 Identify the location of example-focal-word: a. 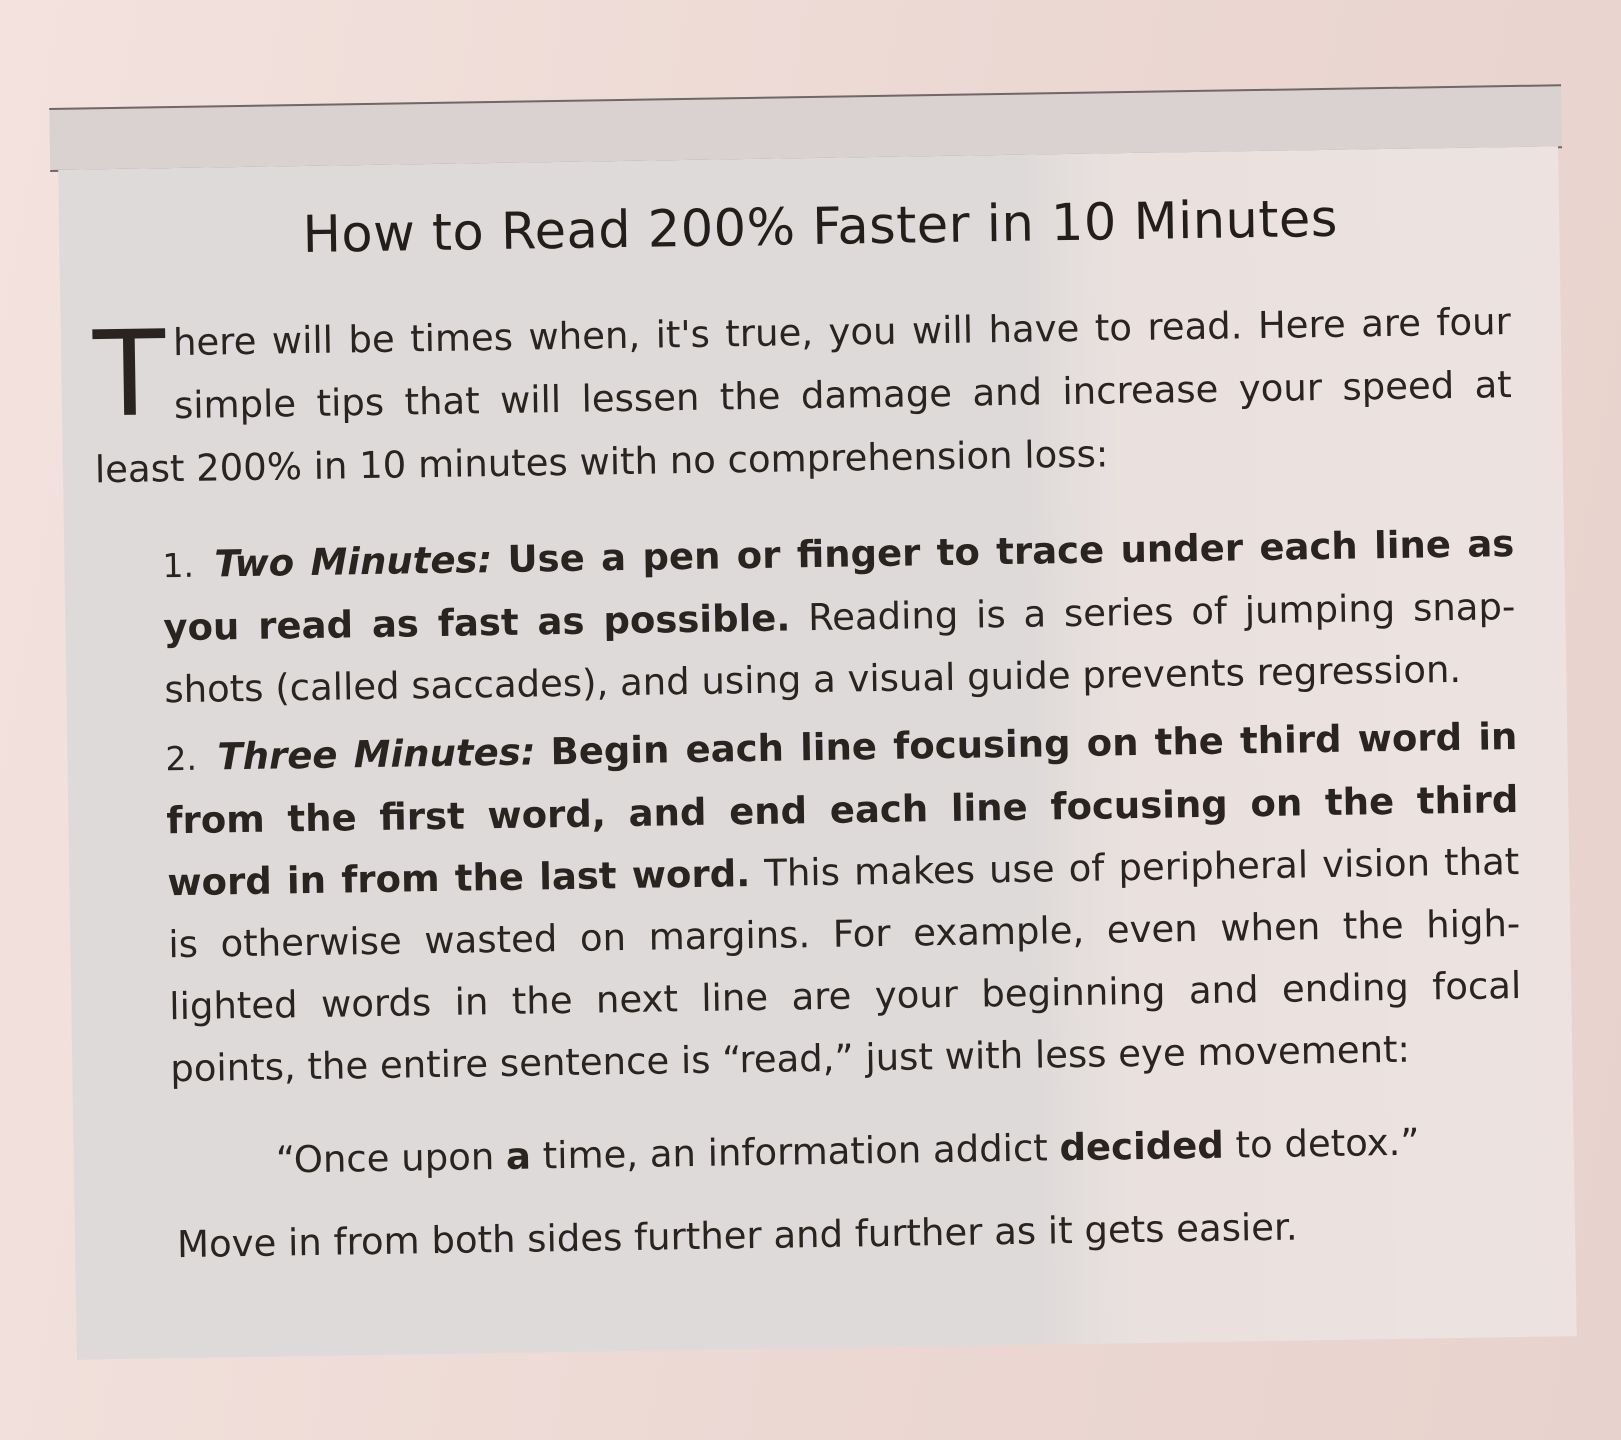
(518, 1156).